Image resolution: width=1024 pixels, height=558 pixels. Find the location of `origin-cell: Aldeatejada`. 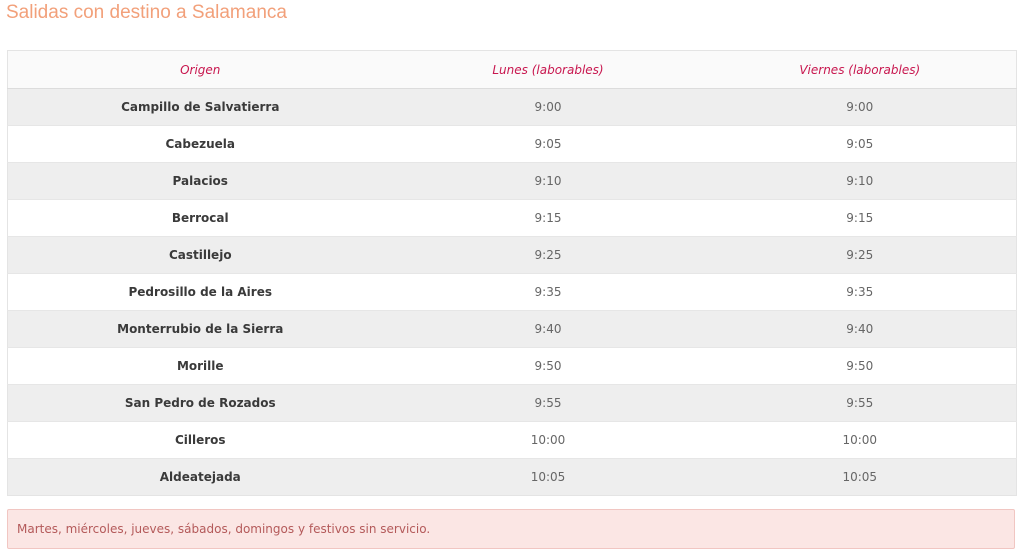

origin-cell: Aldeatejada is located at coordinates (200, 477).